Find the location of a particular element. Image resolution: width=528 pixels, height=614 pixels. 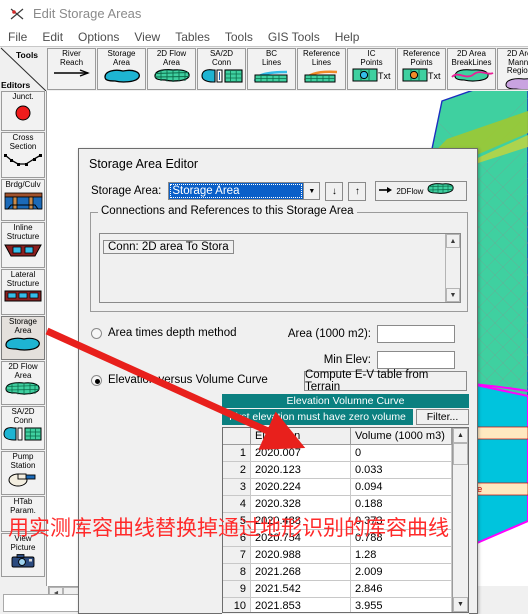

tool-2d-flow-area: 2D Flow Area is located at coordinates (171, 69).